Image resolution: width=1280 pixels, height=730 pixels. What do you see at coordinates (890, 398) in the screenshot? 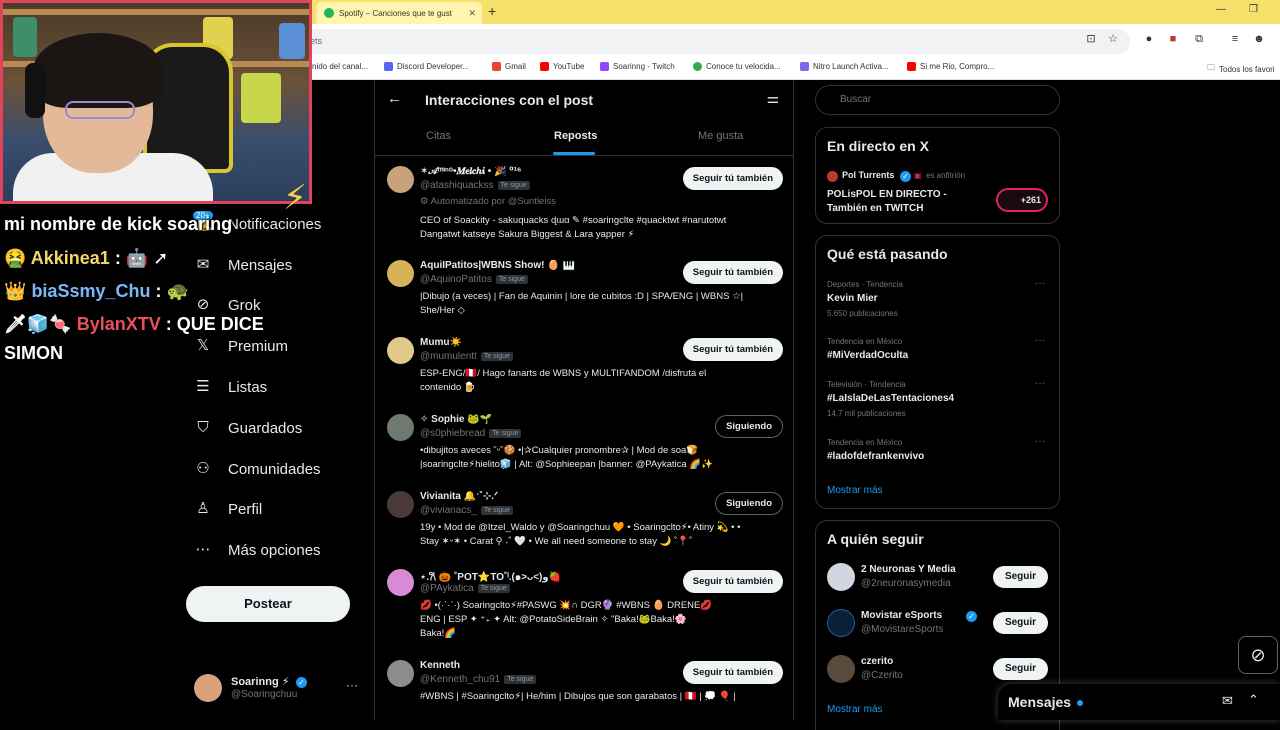
I see `trend-title: #LaIslaDeLasTentaciones4` at bounding box center [890, 398].